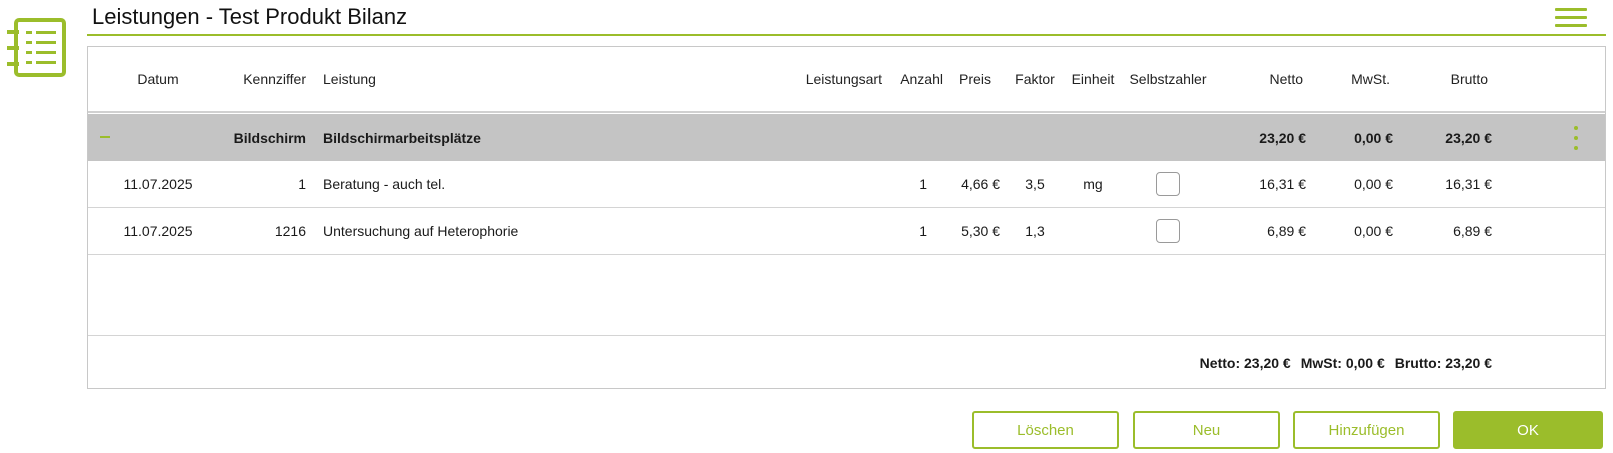 The image size is (1613, 453). Describe the element at coordinates (262, 79) in the screenshot. I see `col-header-kennziffer: Kennziffer` at that location.